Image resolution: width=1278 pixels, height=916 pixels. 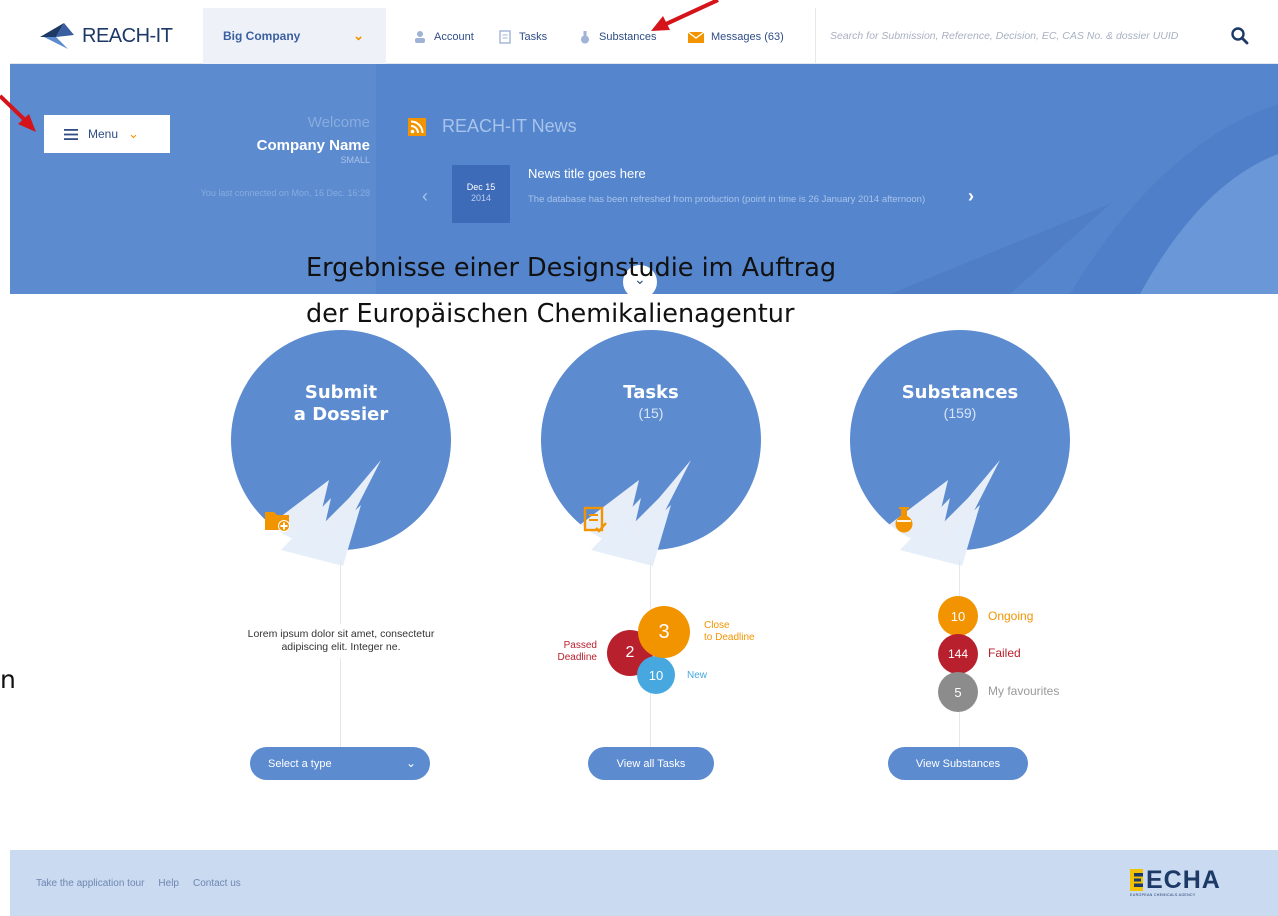 I want to click on news-title: News title goes here, so click(x=587, y=173).